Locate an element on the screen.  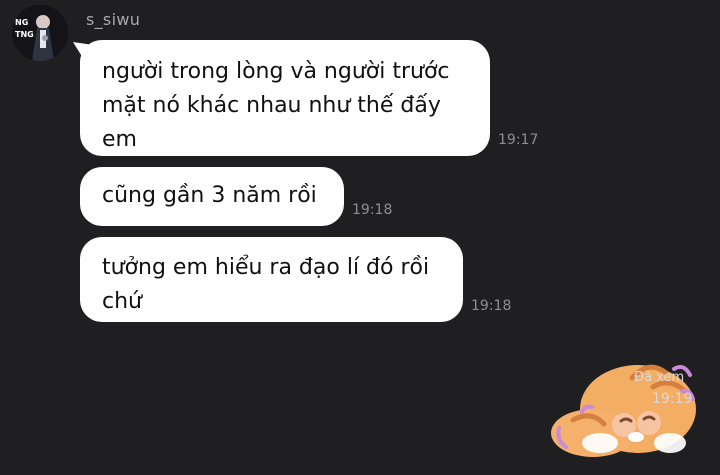
message-line: em is located at coordinates (119, 139).